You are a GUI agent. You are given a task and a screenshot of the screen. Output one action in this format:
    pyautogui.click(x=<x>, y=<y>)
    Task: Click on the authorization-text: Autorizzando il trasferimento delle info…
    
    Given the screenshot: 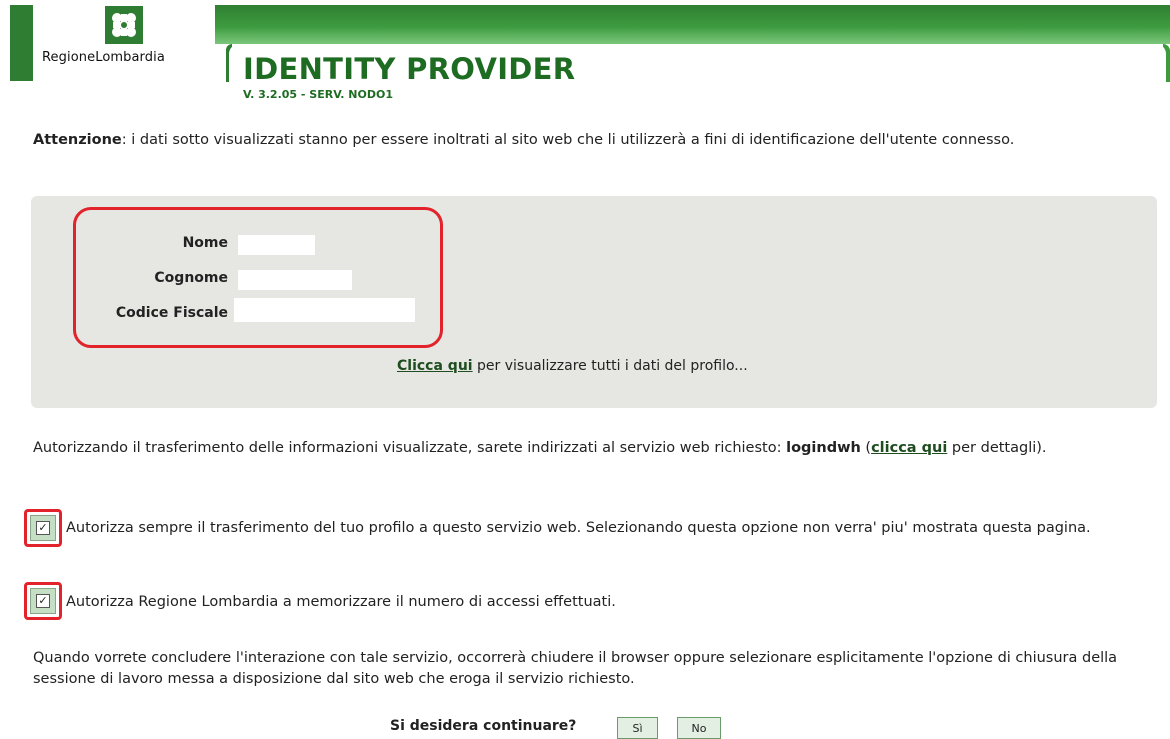 What is the action you would take?
    pyautogui.click(x=410, y=448)
    